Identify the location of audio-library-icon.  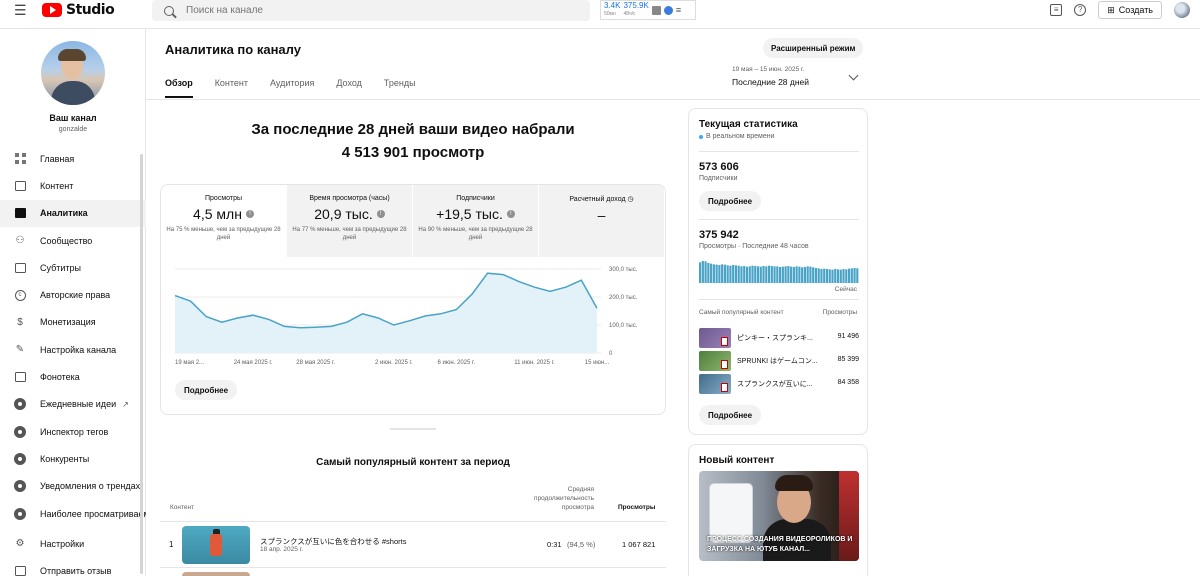
(20, 377).